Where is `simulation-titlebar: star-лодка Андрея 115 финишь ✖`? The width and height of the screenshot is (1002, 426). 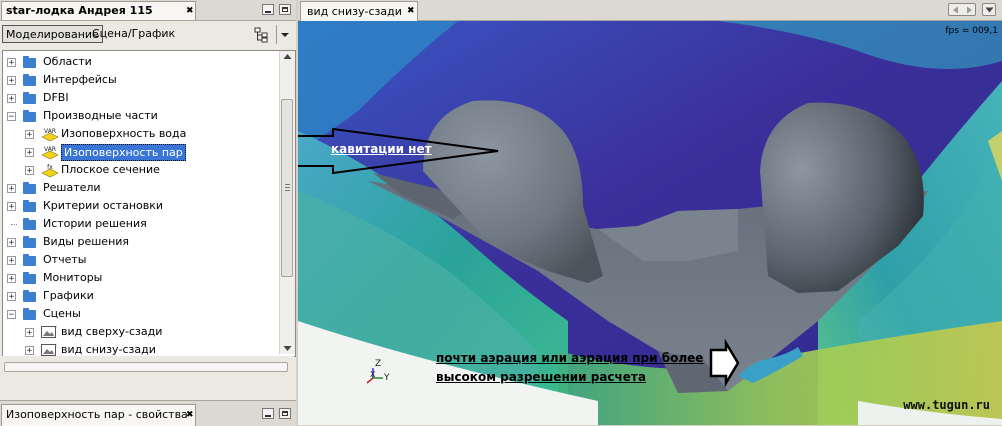
simulation-titlebar: star-лодка Андрея 115 финишь ✖ is located at coordinates (148, 17).